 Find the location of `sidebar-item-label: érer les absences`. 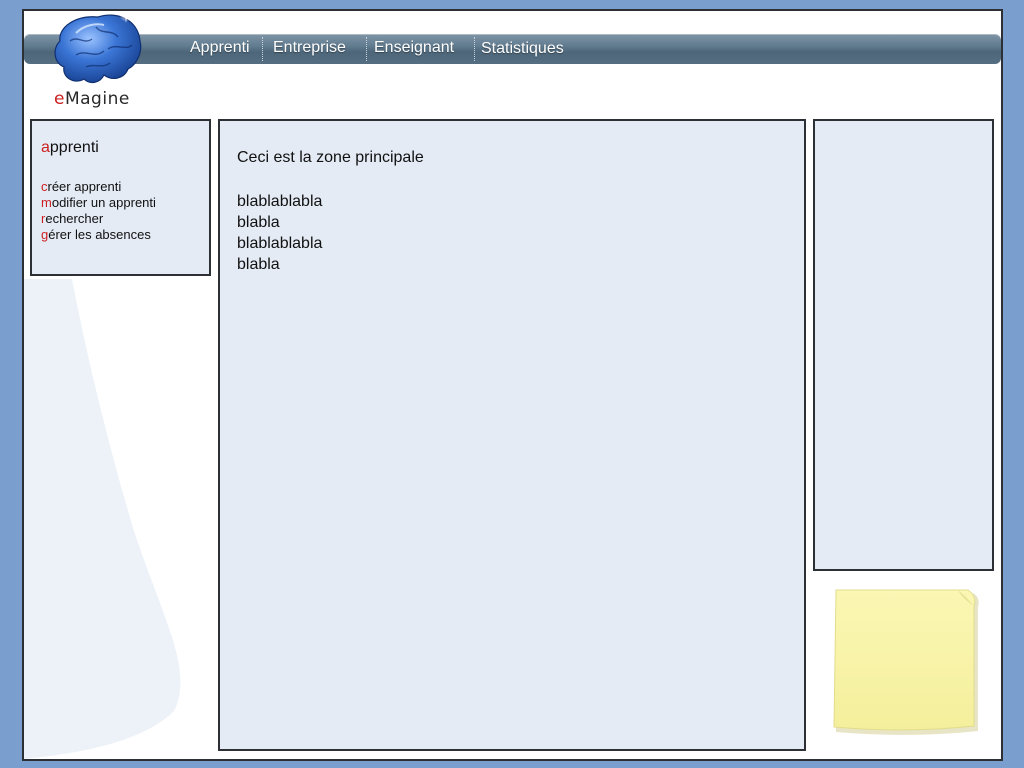

sidebar-item-label: érer les absences is located at coordinates (99, 234).